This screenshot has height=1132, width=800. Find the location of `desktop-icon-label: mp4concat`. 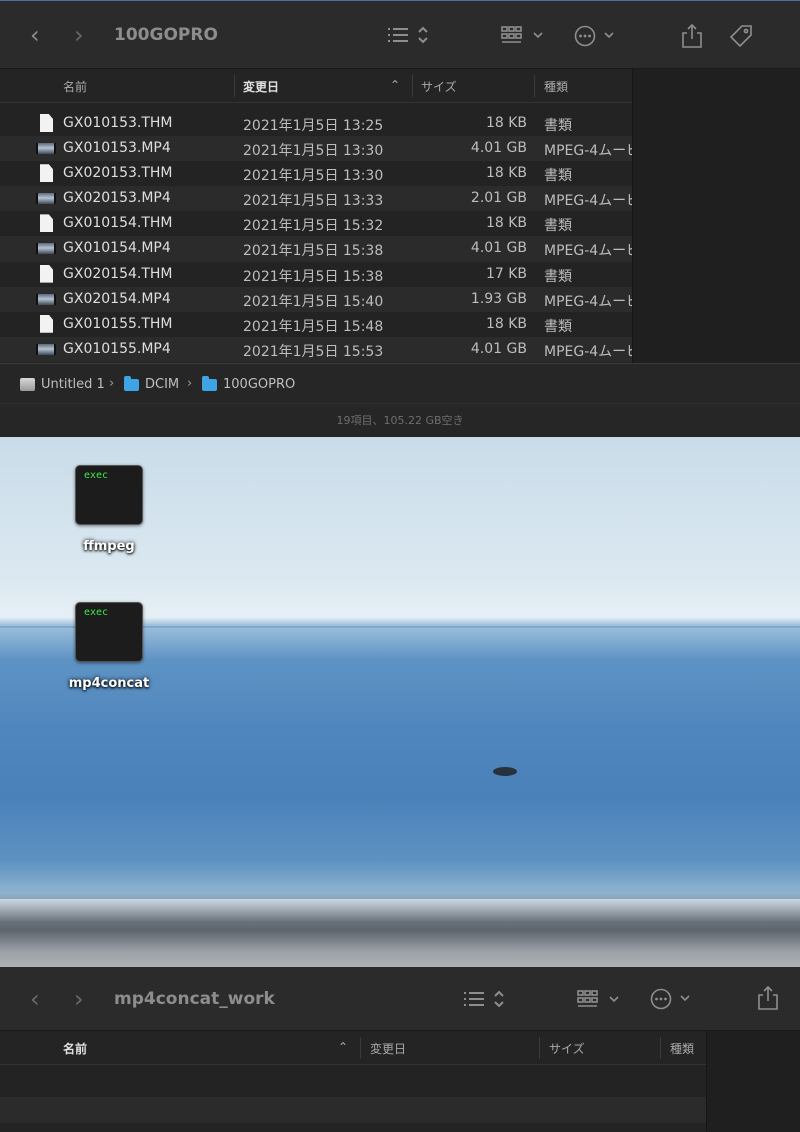

desktop-icon-label: mp4concat is located at coordinates (109, 683).